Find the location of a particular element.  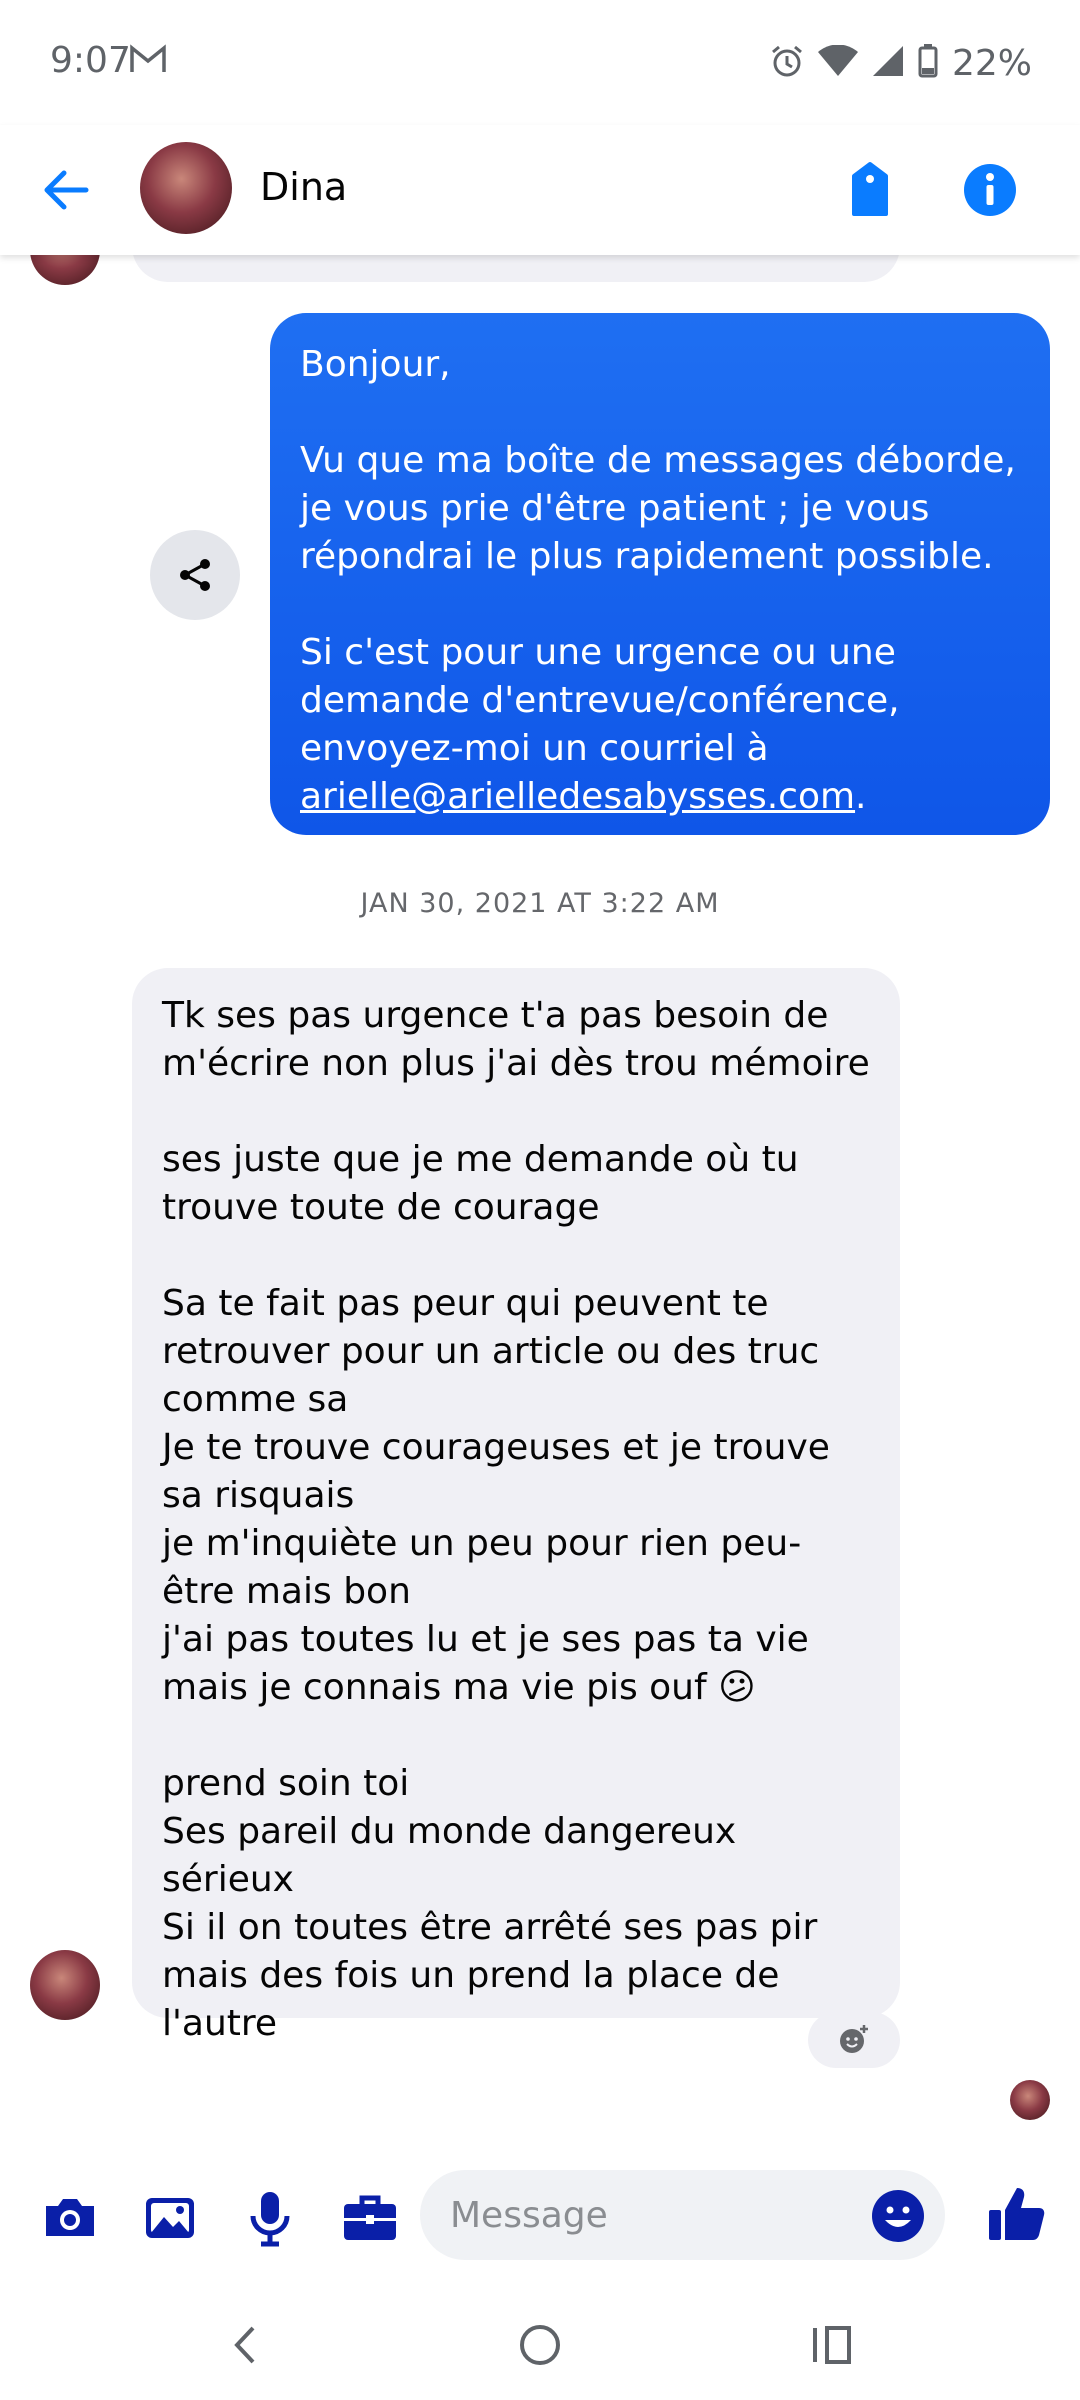

camera-button is located at coordinates (70, 2218).